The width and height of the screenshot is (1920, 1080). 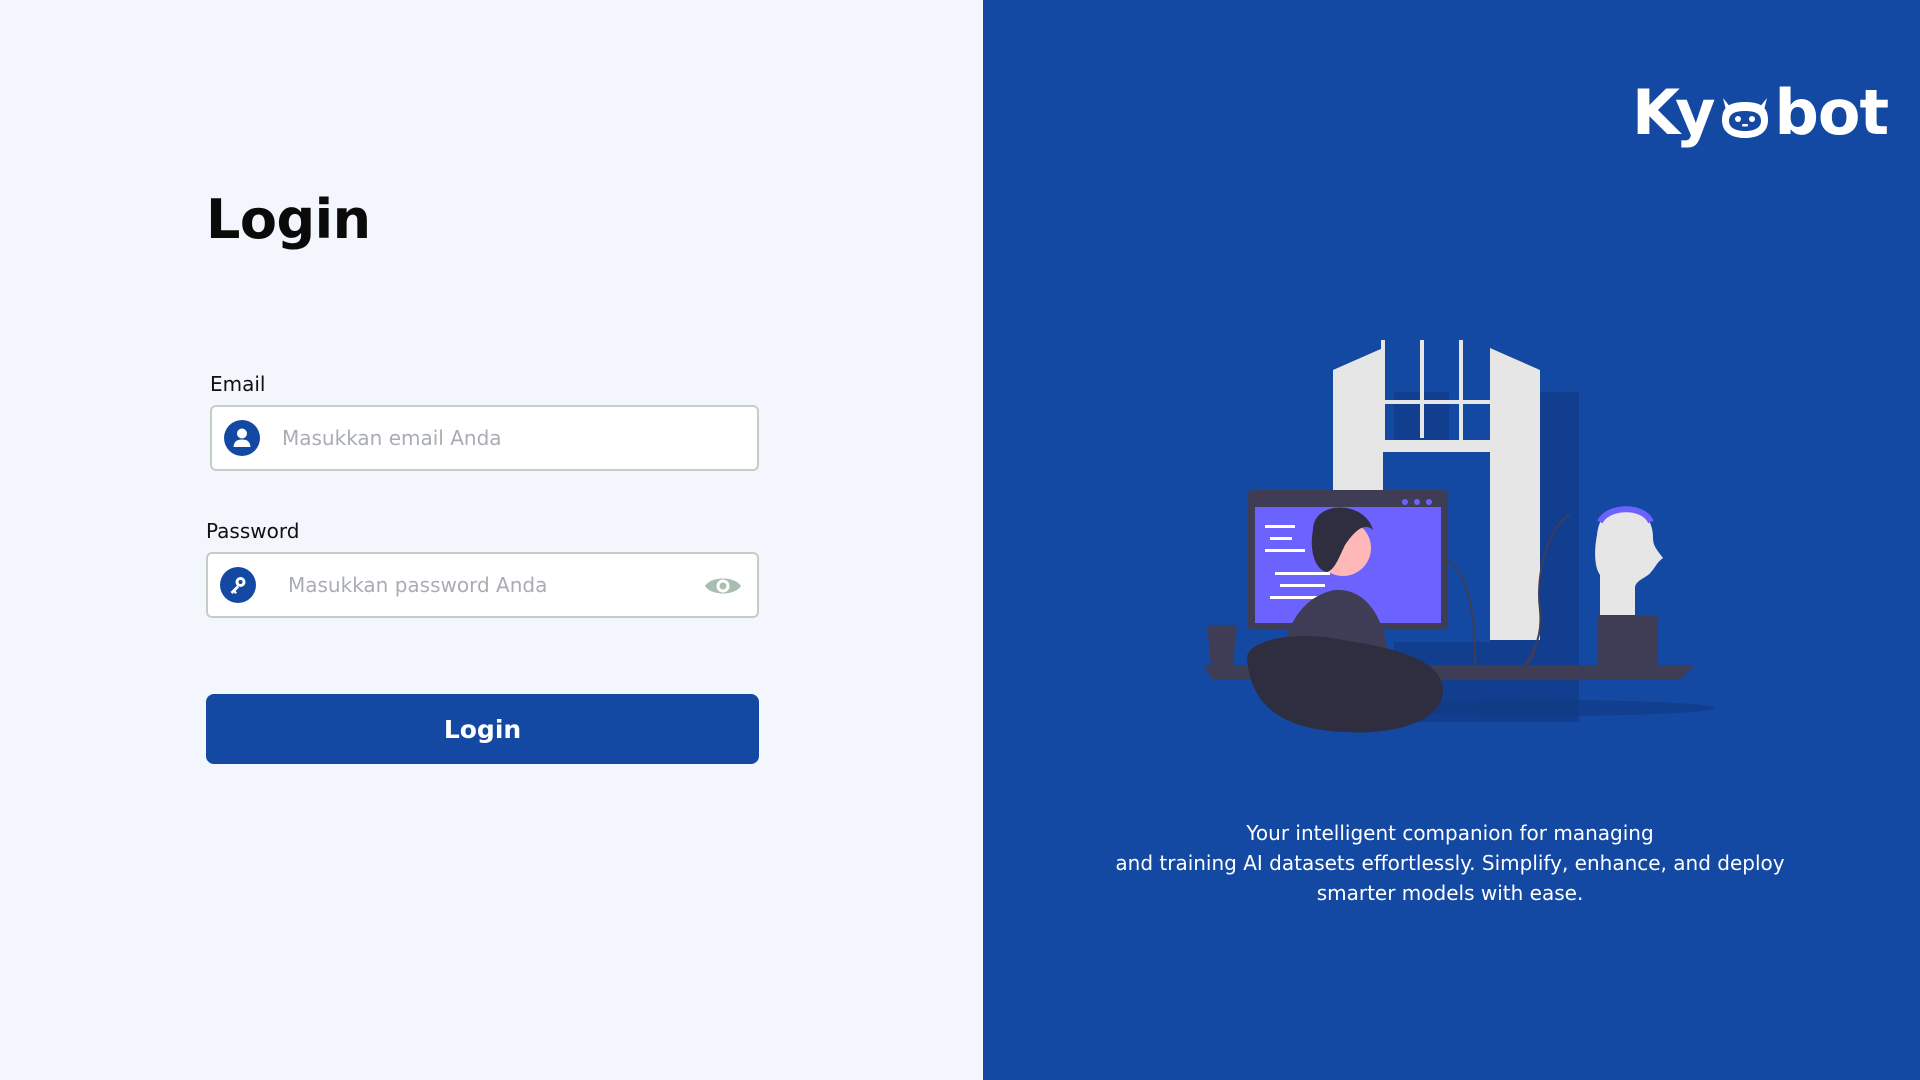 What do you see at coordinates (253, 531) in the screenshot?
I see `password-label: Password` at bounding box center [253, 531].